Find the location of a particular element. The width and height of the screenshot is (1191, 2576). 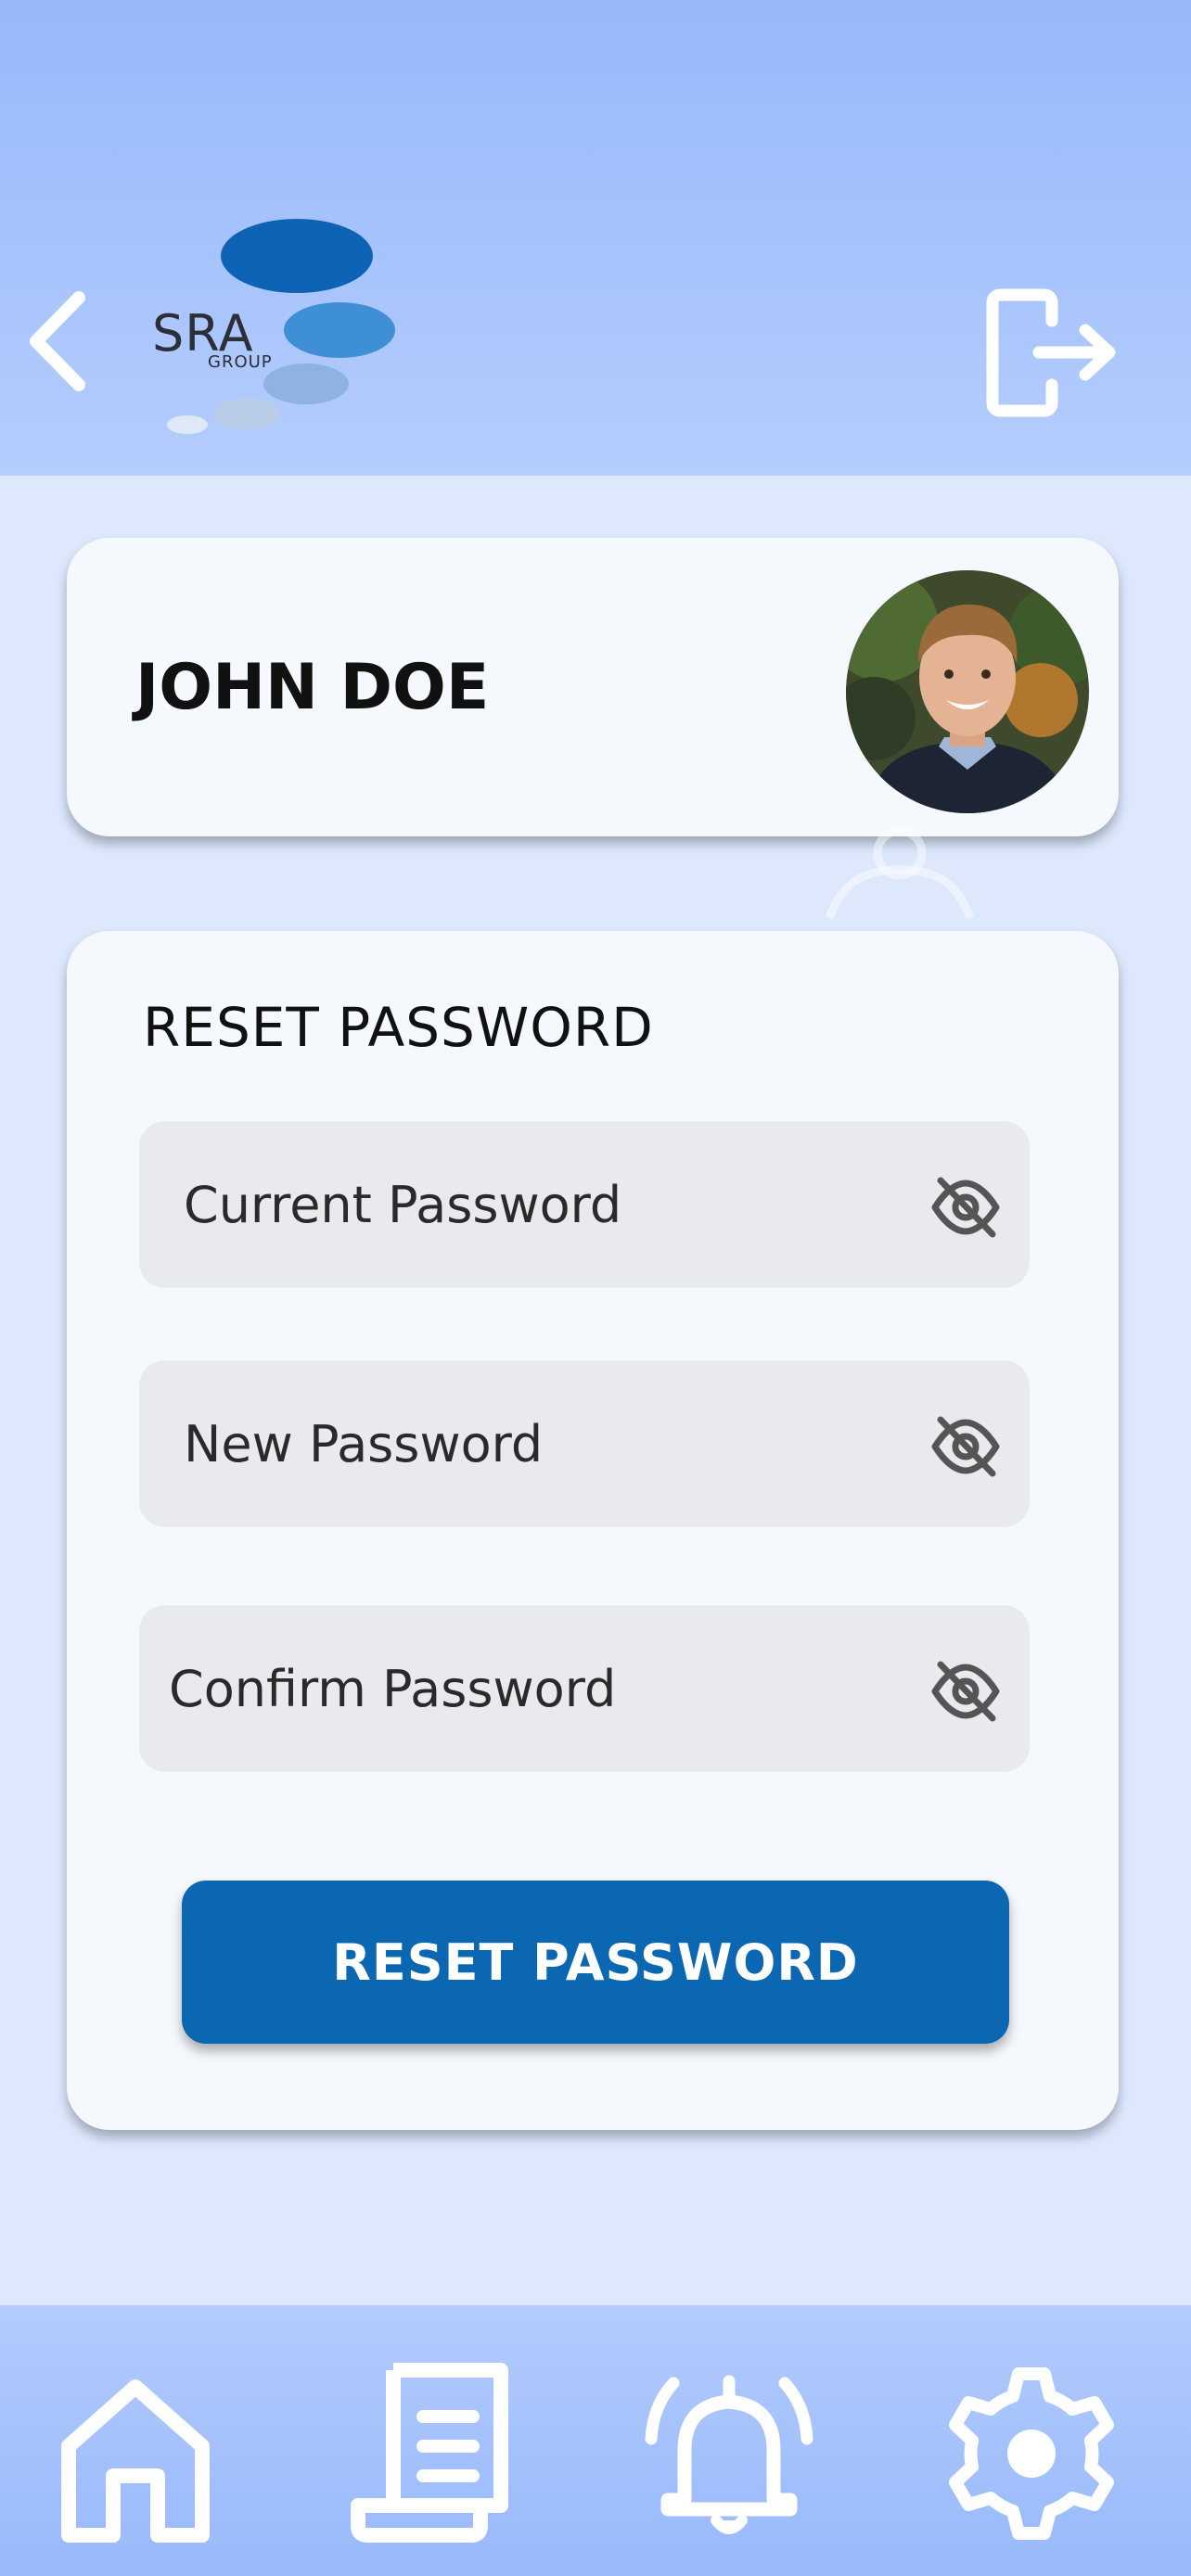

current-password-field: Current Password is located at coordinates (584, 1204).